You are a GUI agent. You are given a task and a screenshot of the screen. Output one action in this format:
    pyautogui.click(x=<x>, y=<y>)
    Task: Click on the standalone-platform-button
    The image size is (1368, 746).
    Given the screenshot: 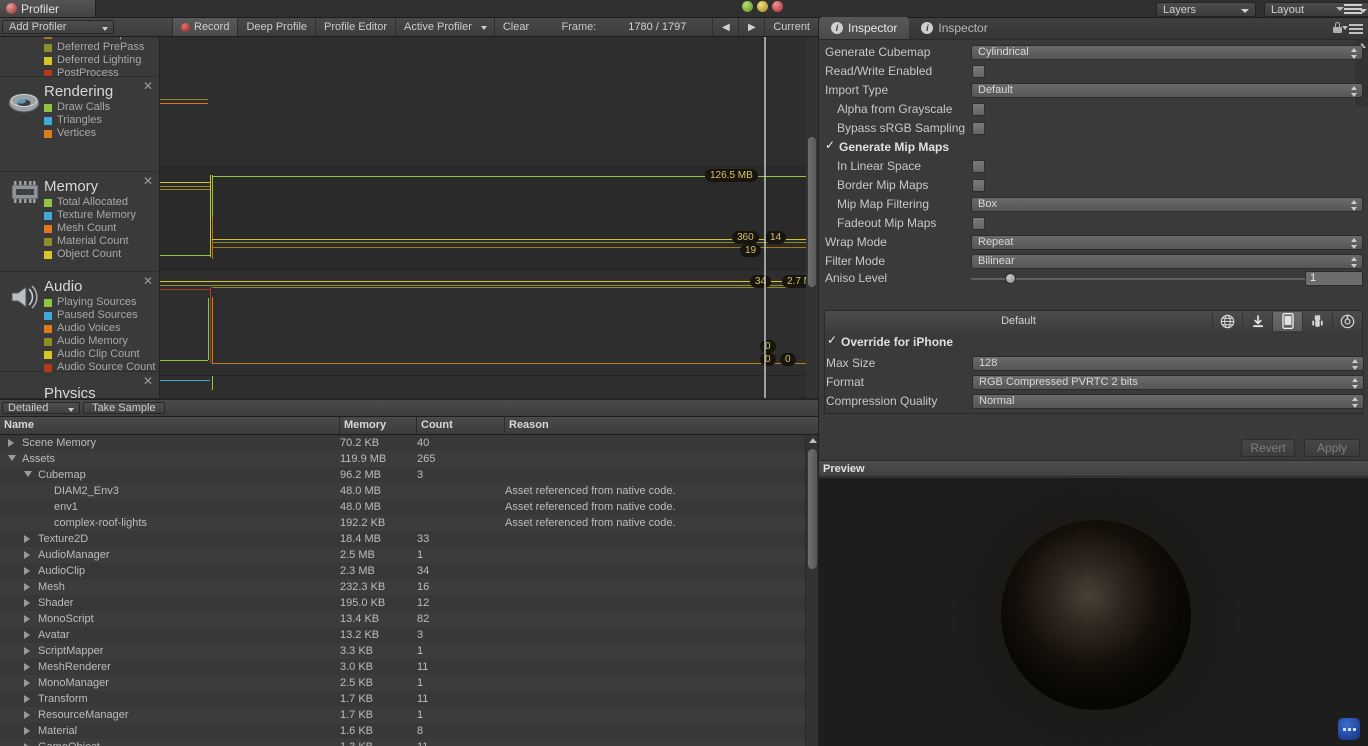 What is the action you would take?
    pyautogui.click(x=1257, y=321)
    